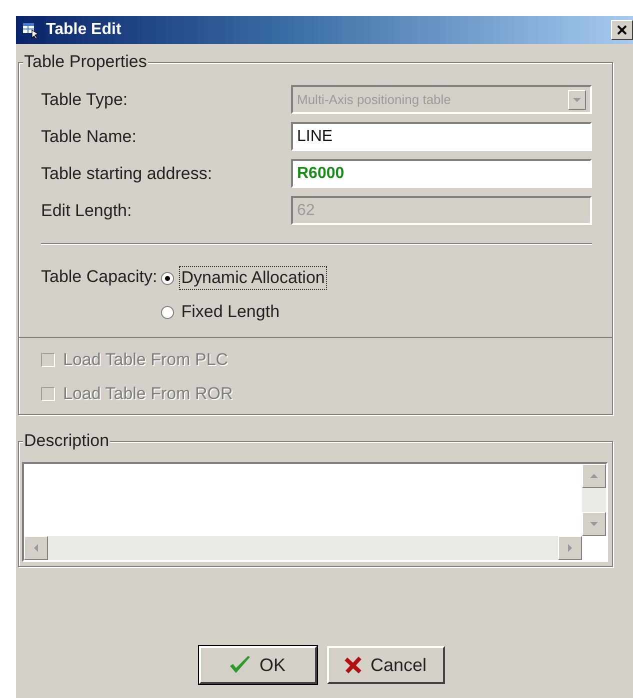 Image resolution: width=633 pixels, height=698 pixels. I want to click on group-title: Table Properties, so click(85, 62).